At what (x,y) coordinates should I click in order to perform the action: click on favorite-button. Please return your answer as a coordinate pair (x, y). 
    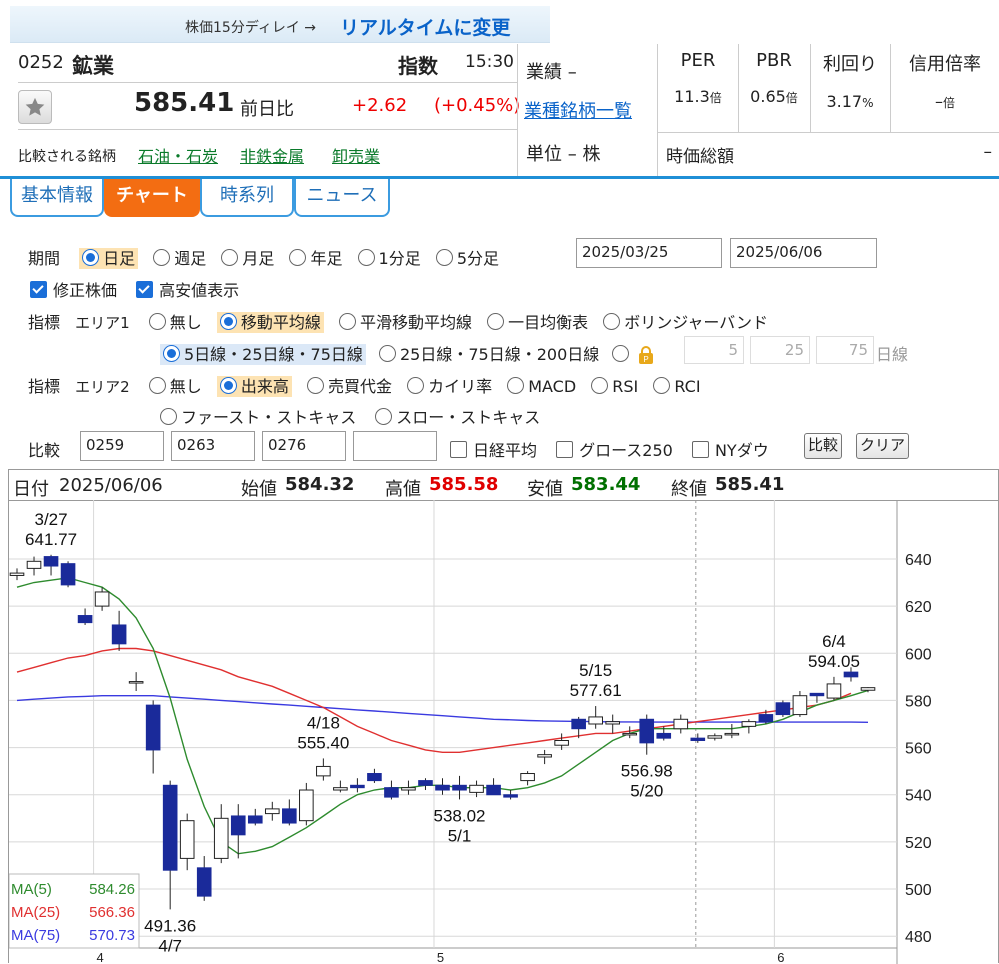
    Looking at the image, I should click on (35, 107).